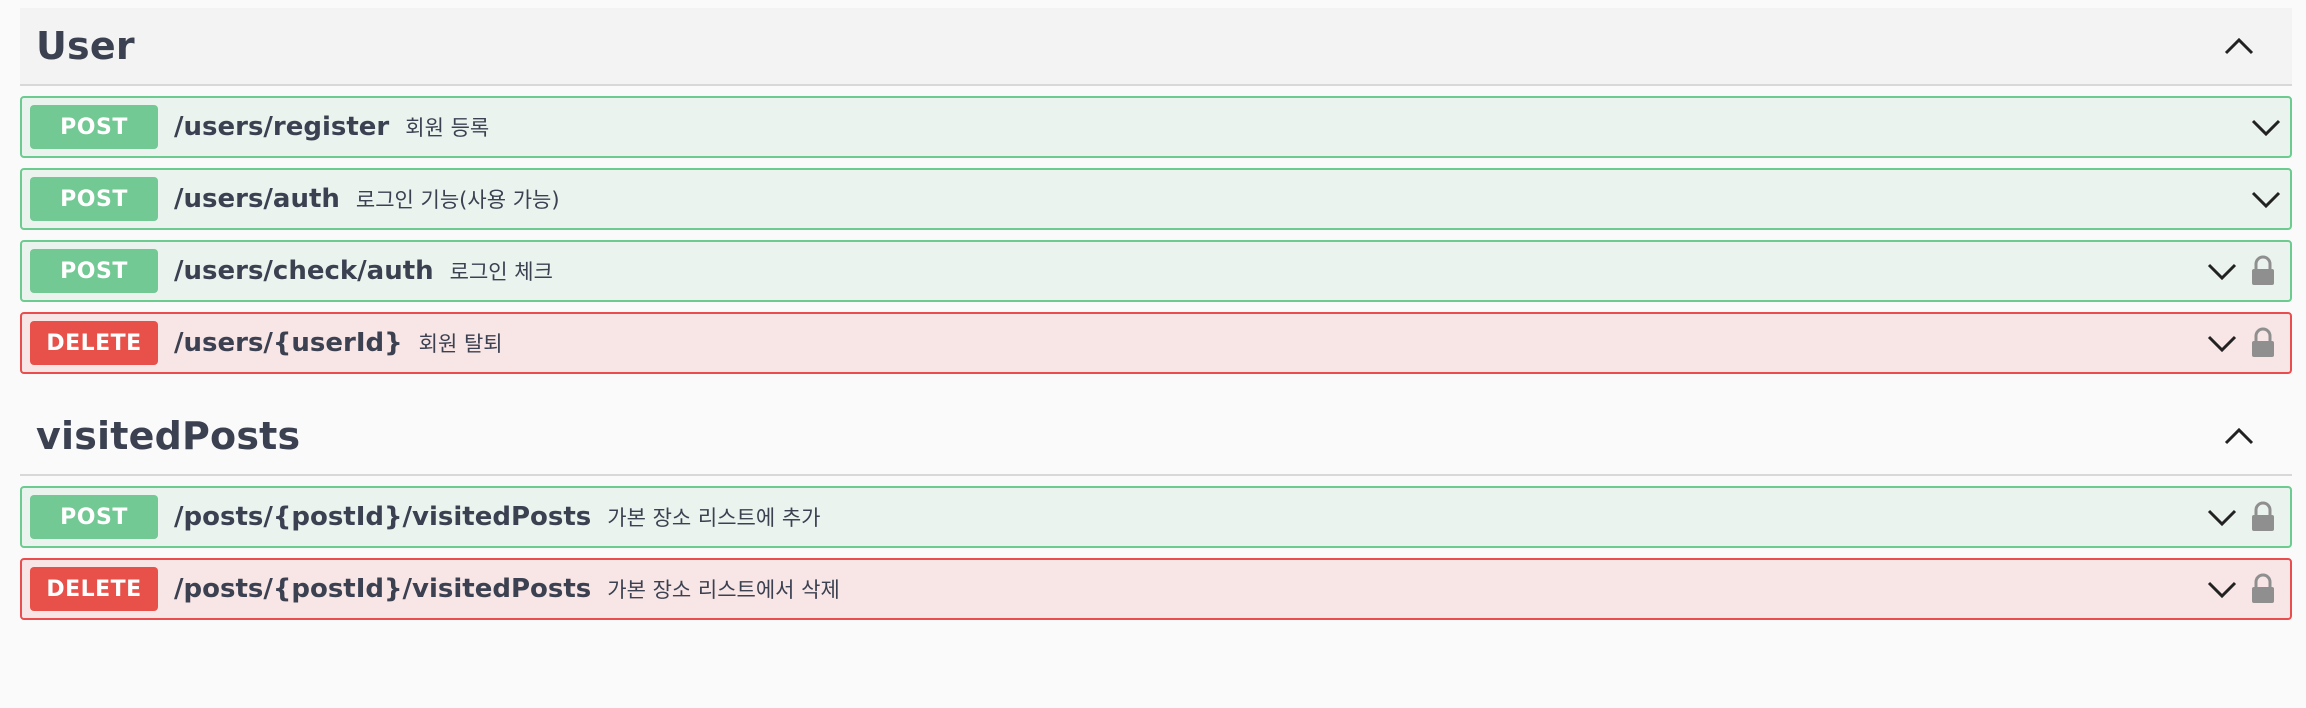 Image resolution: width=2306 pixels, height=708 pixels. I want to click on tag-title: User, so click(85, 46).